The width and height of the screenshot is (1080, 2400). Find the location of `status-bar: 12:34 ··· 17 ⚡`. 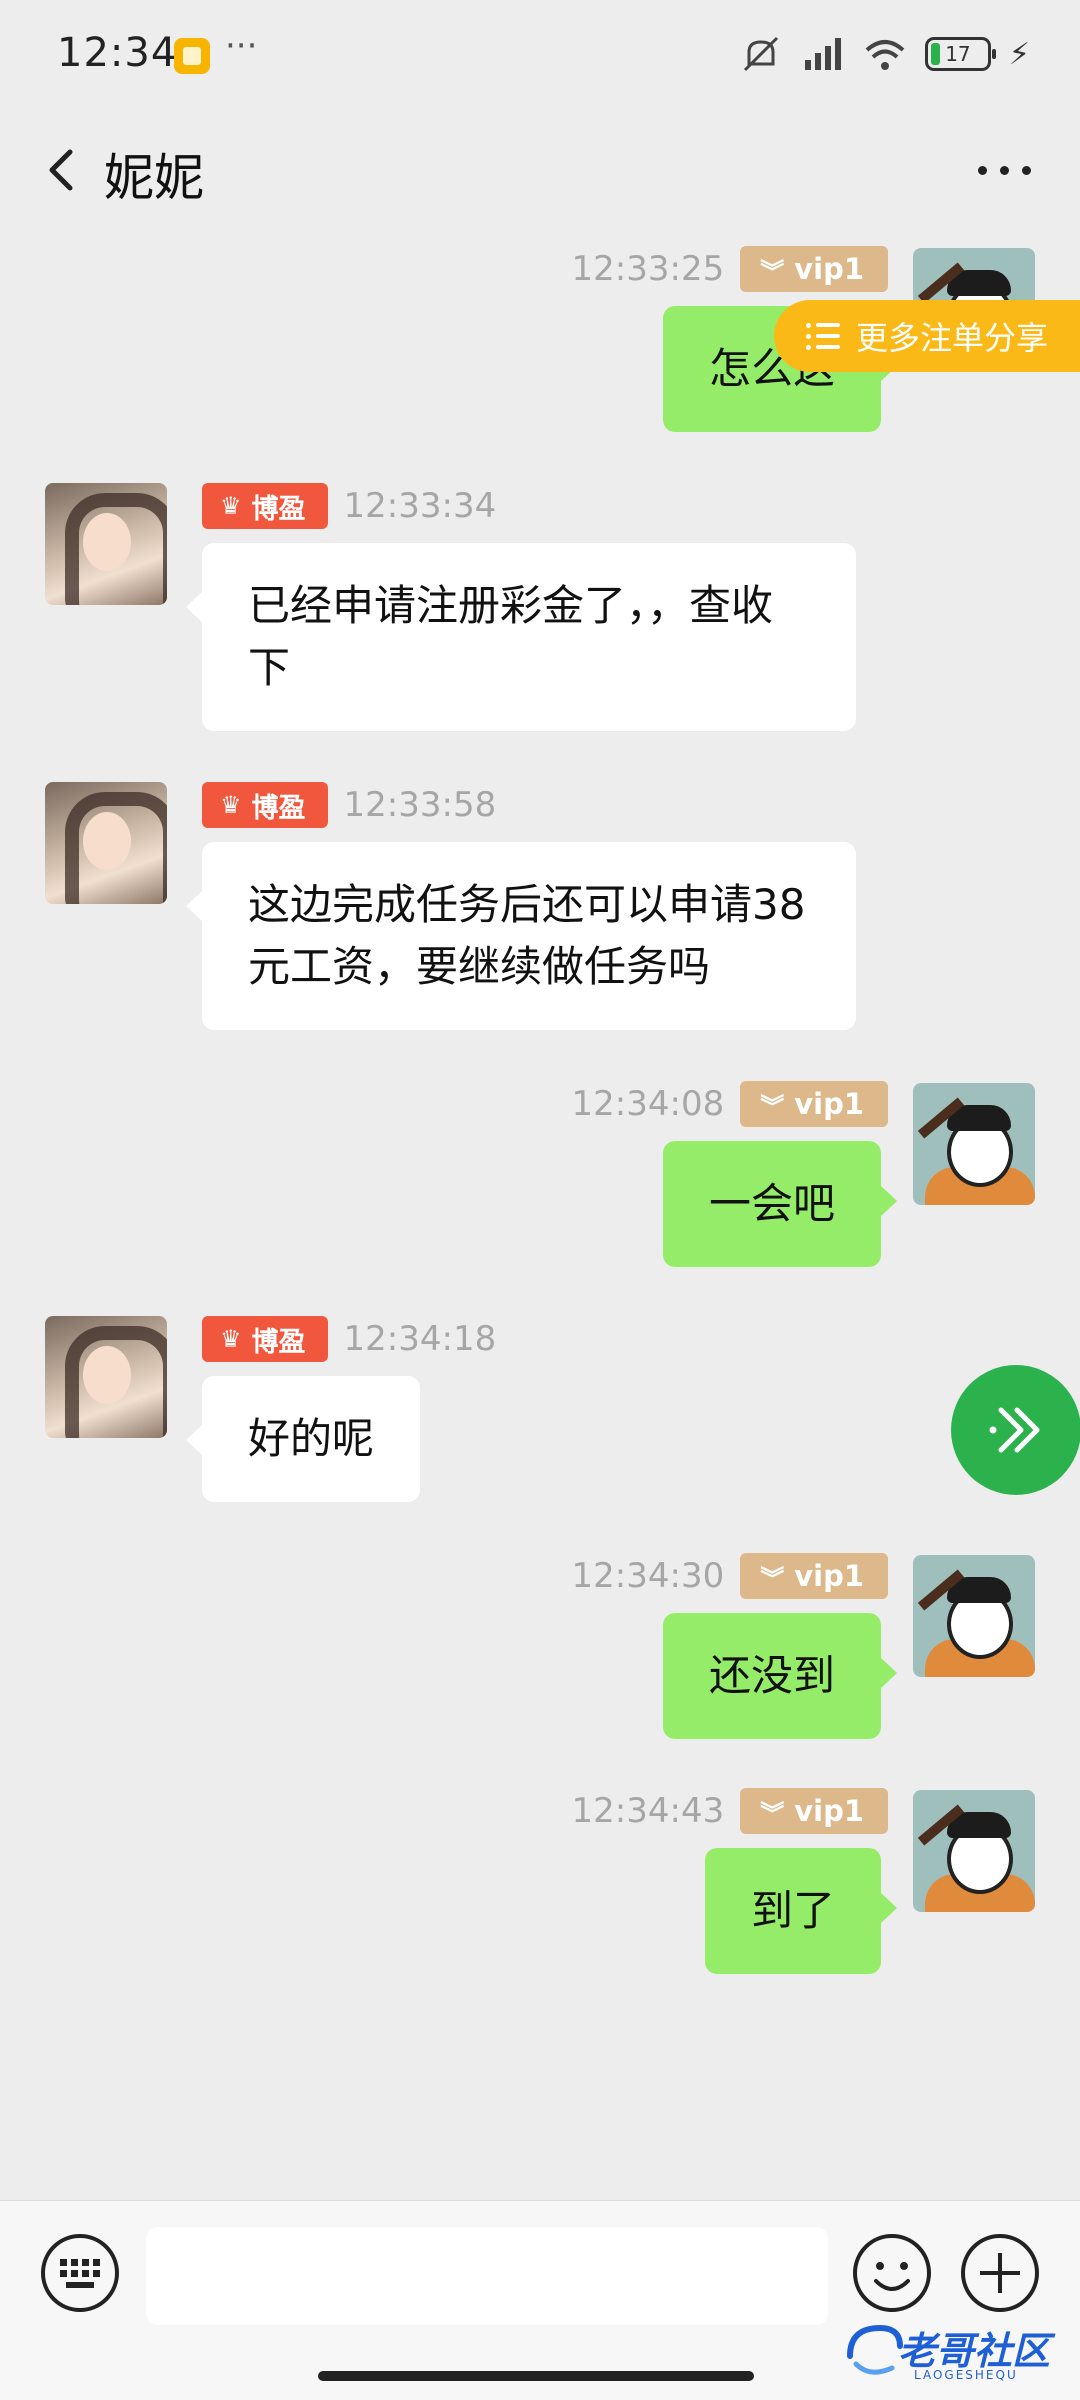

status-bar: 12:34 ··· 17 ⚡ is located at coordinates (540, 55).